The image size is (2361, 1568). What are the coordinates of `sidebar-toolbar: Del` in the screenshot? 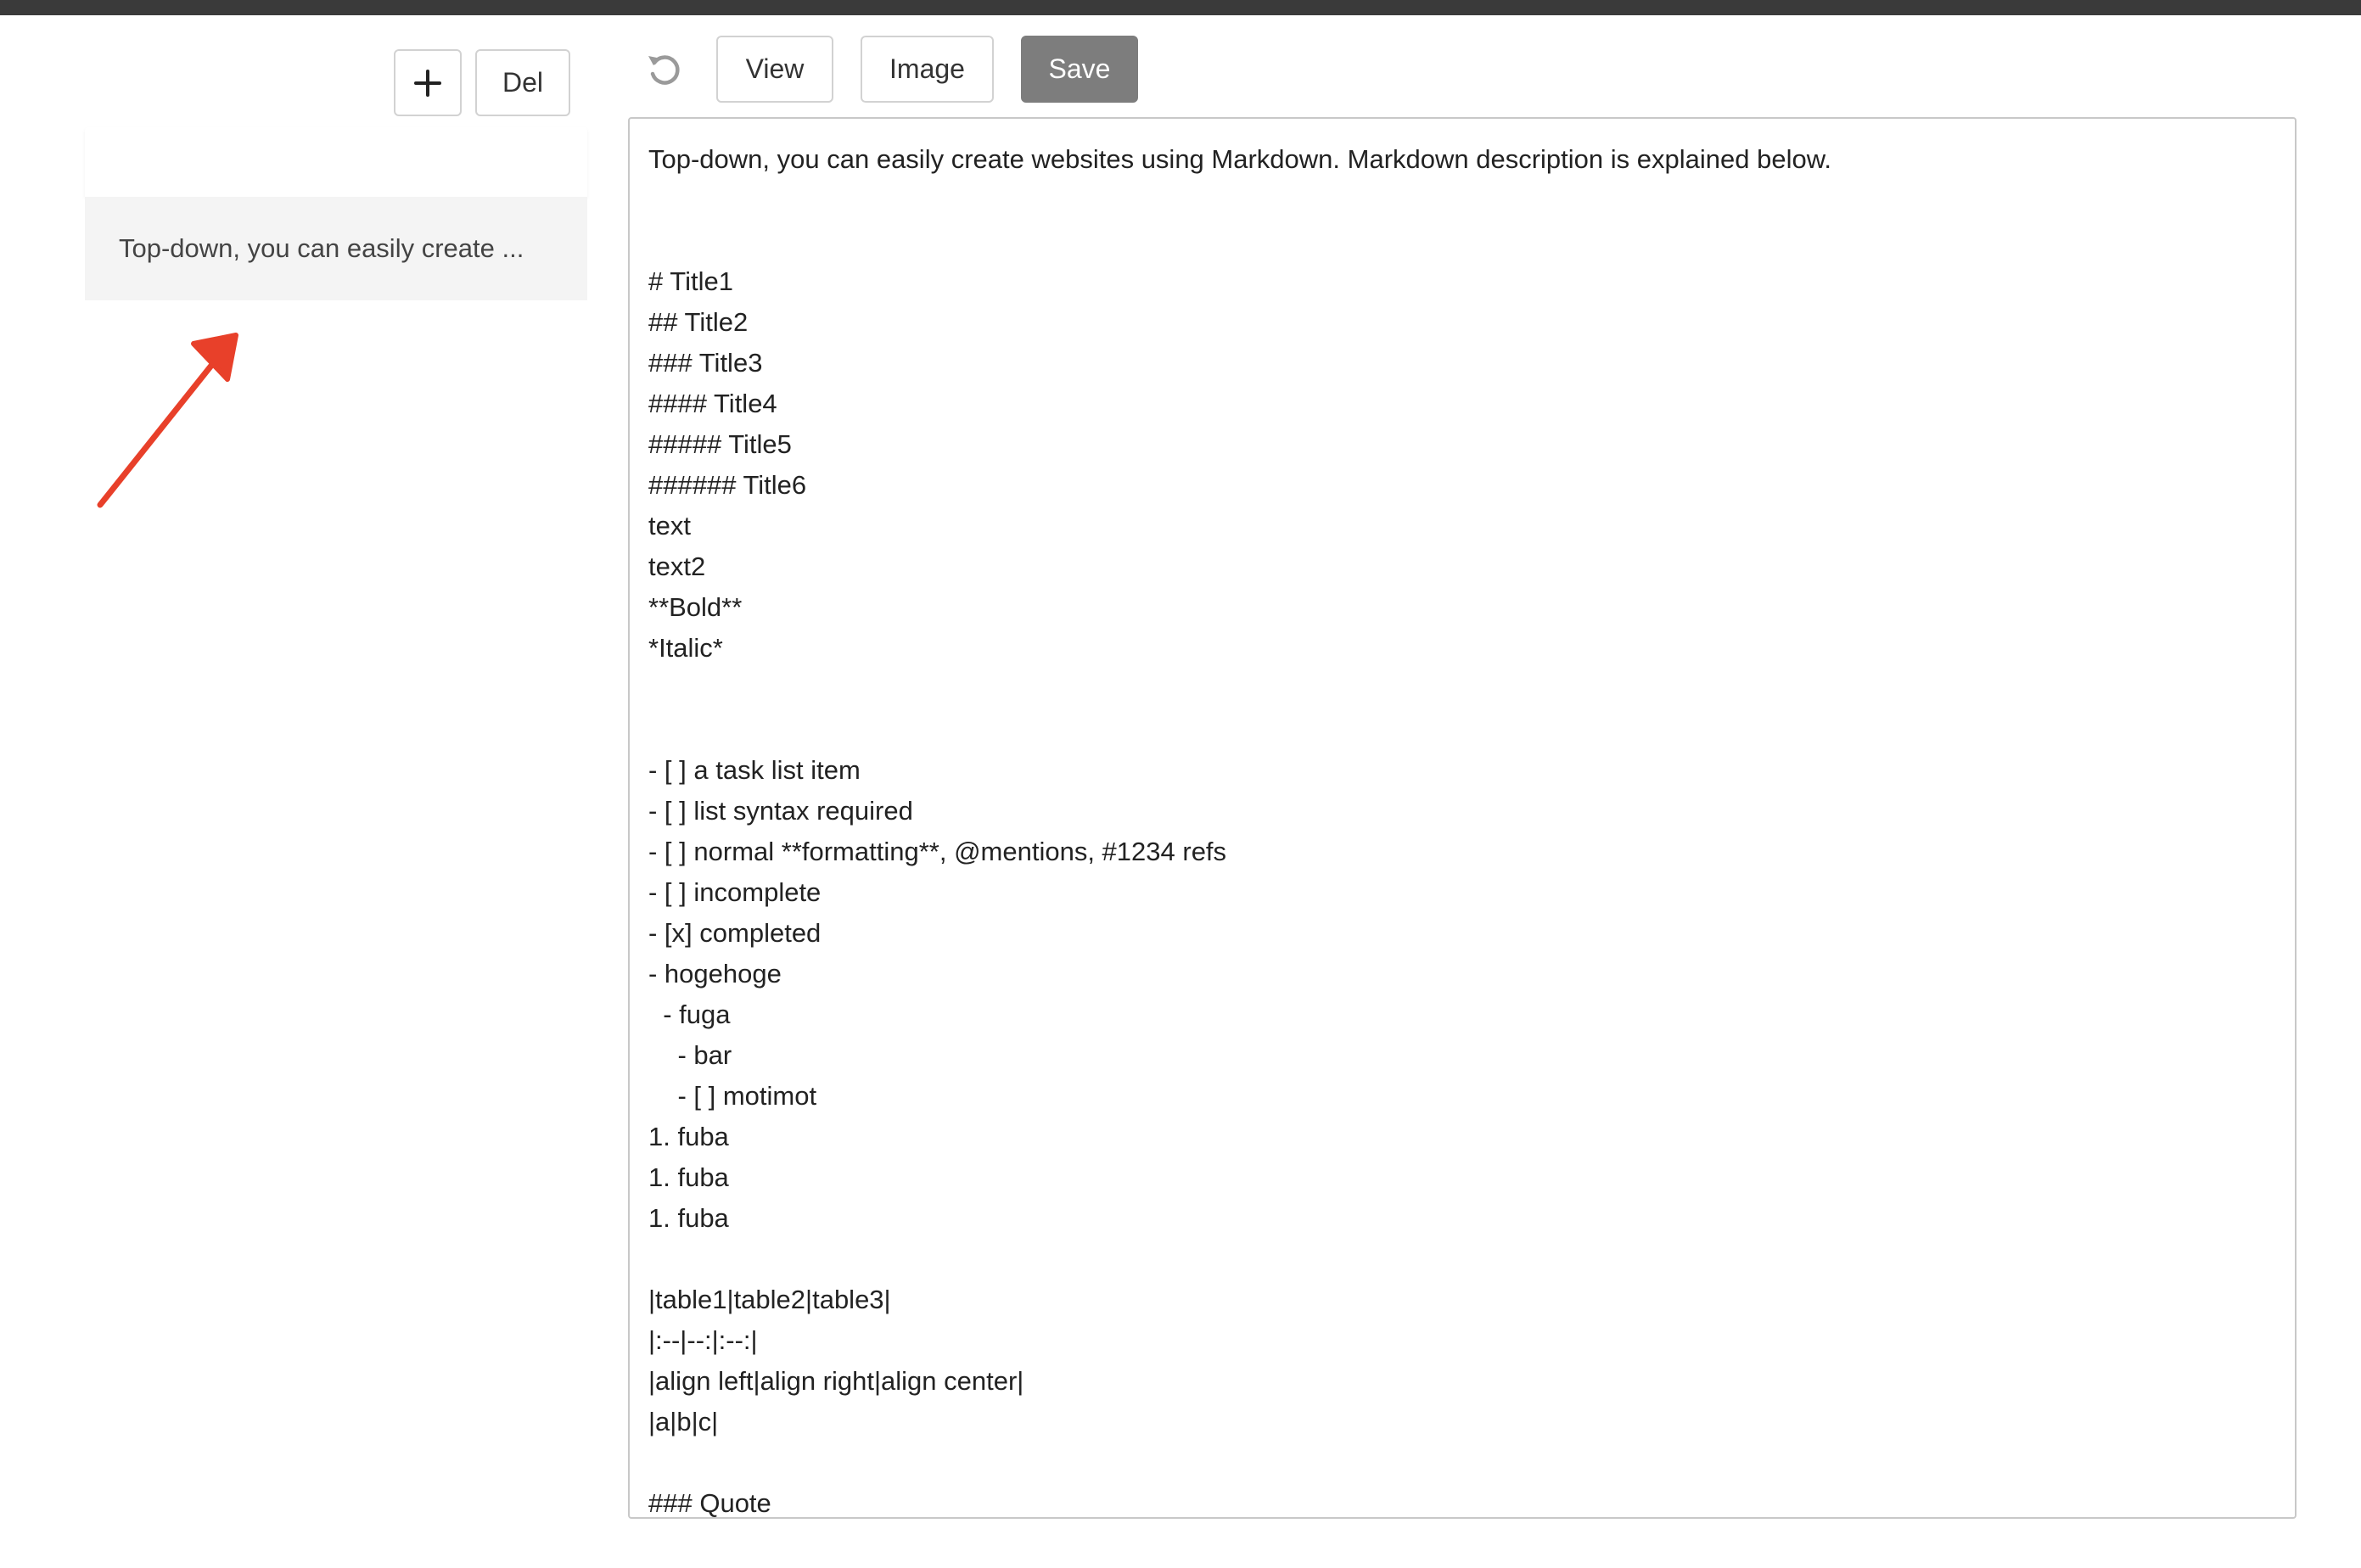 It's located at (482, 82).